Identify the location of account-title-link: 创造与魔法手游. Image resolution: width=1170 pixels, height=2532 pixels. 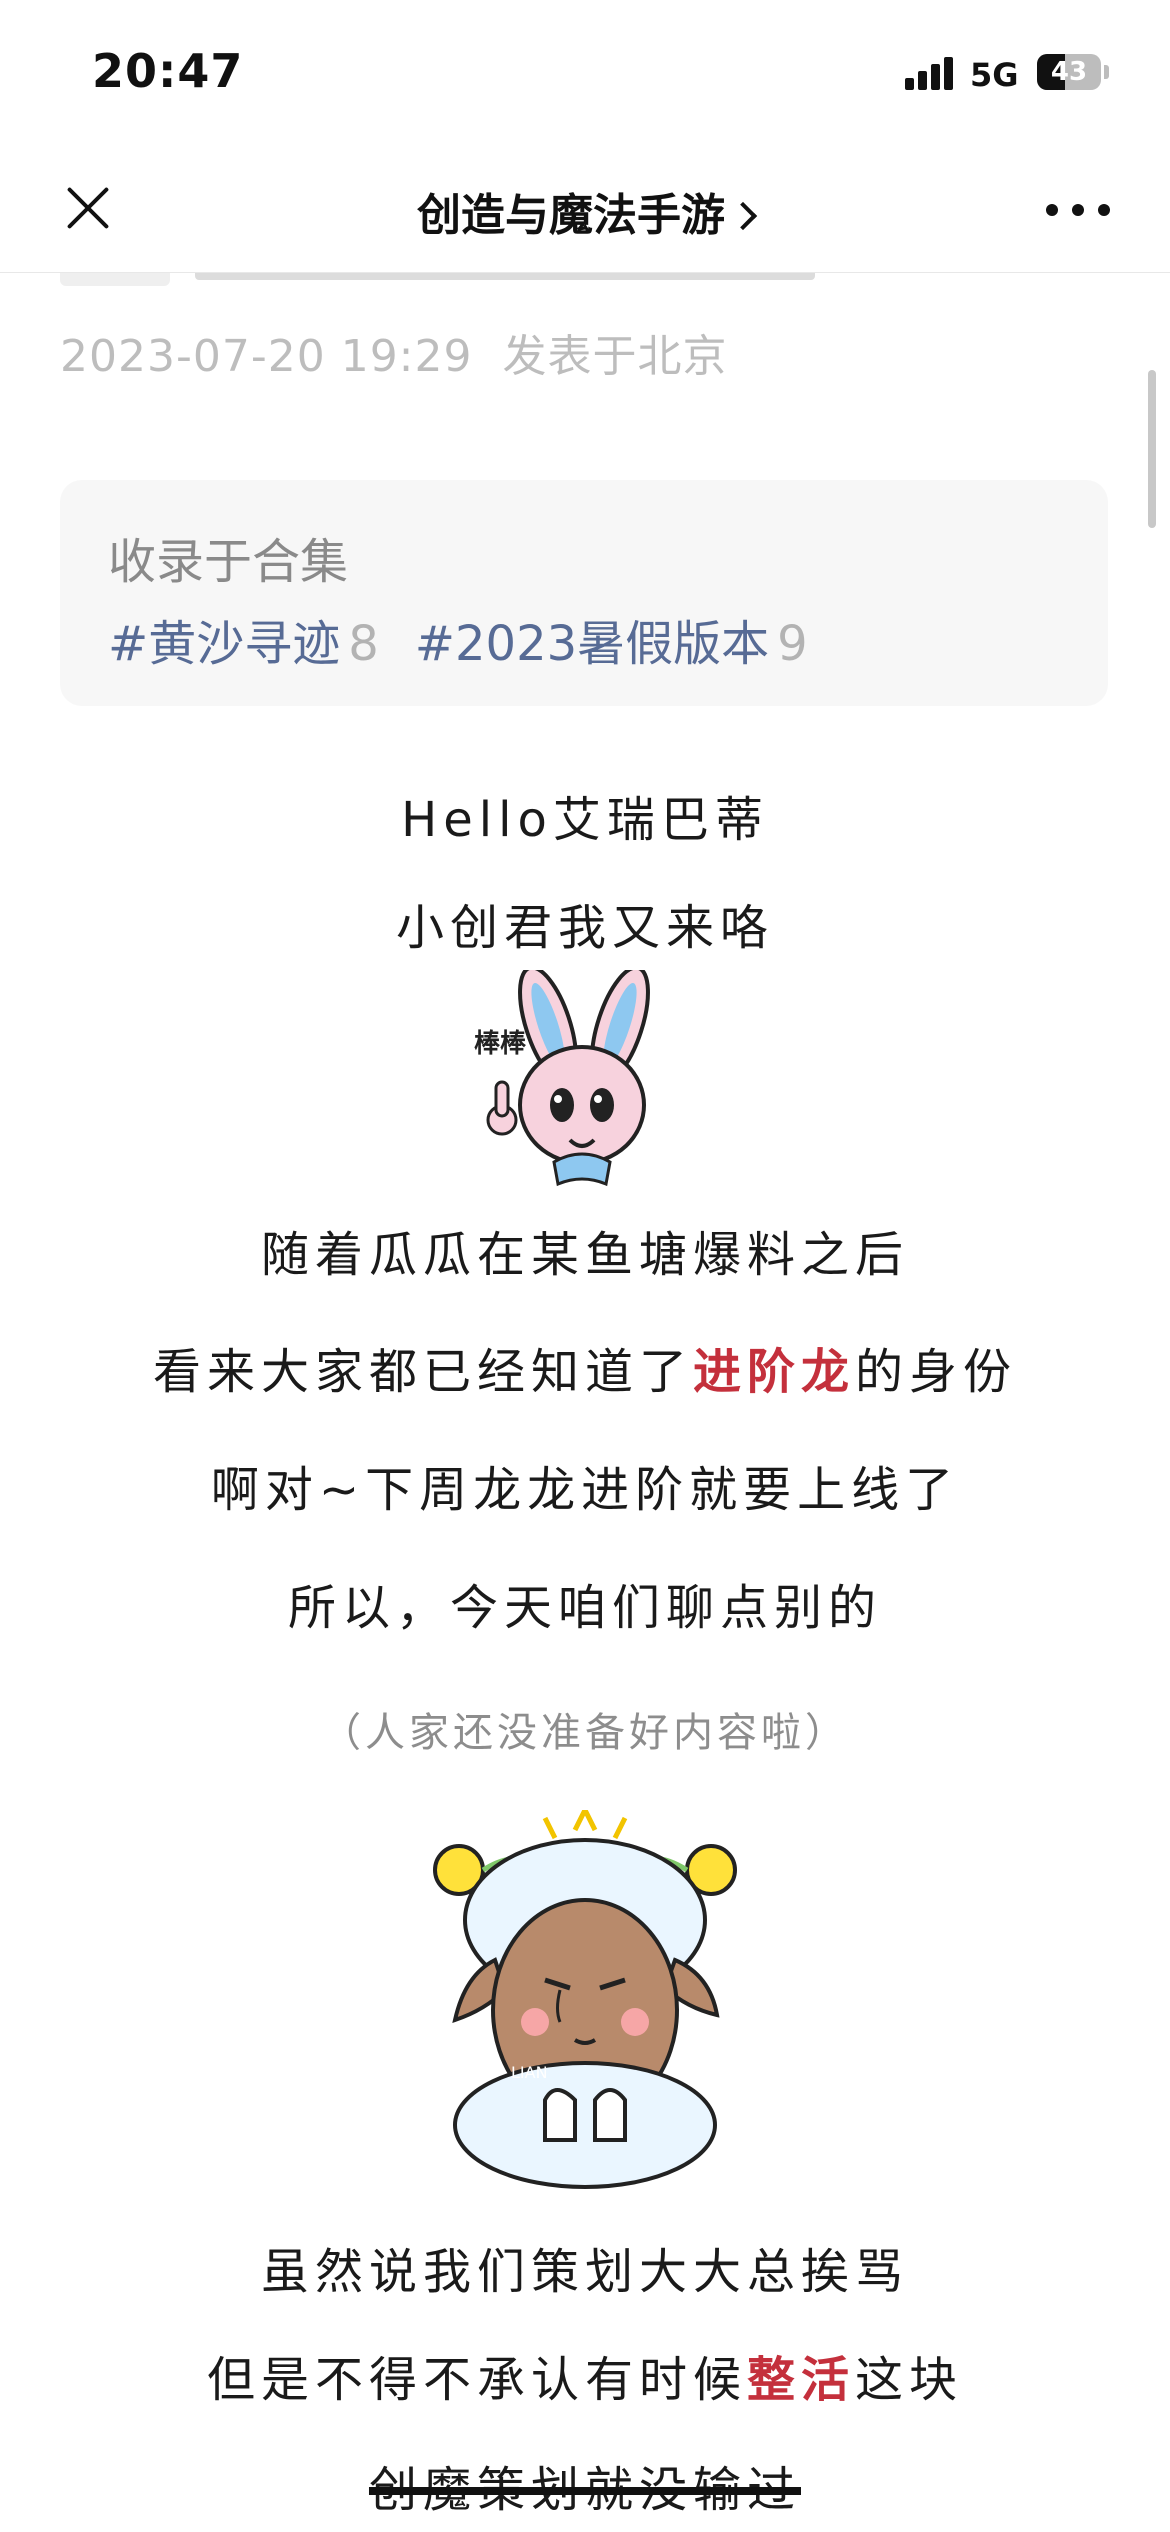
(587, 211).